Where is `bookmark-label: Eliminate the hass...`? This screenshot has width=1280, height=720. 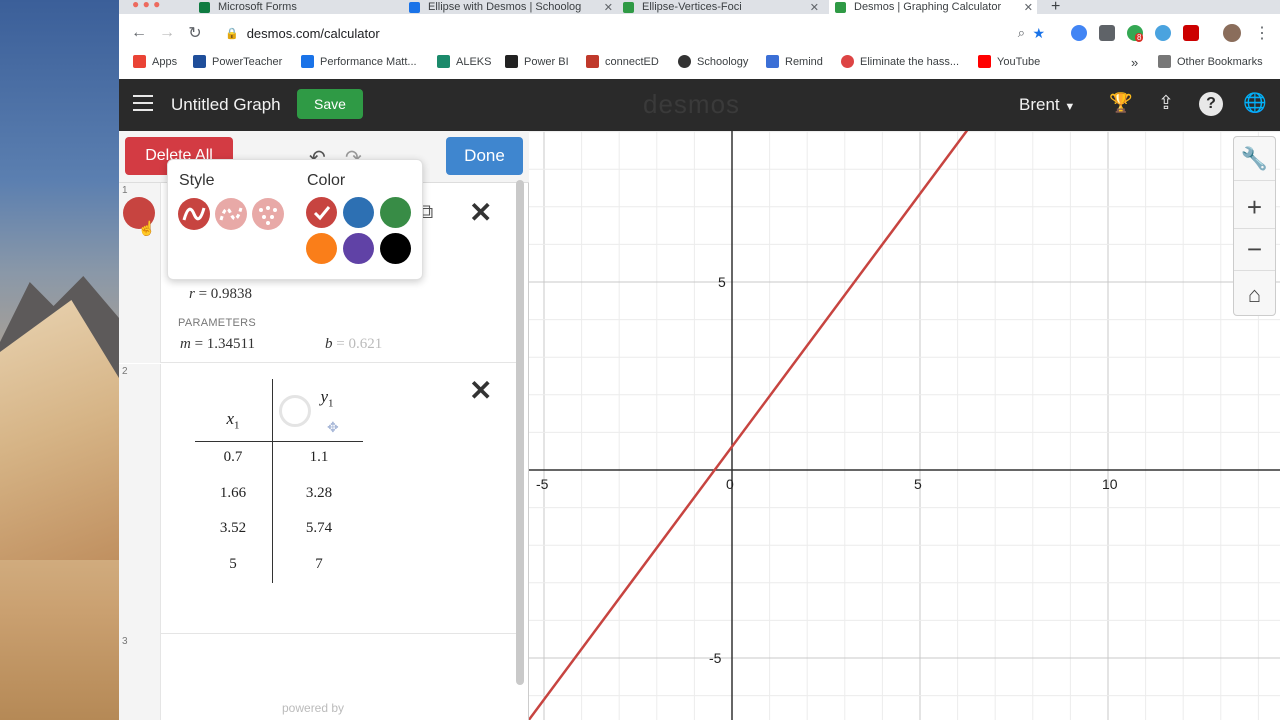 bookmark-label: Eliminate the hass... is located at coordinates (910, 61).